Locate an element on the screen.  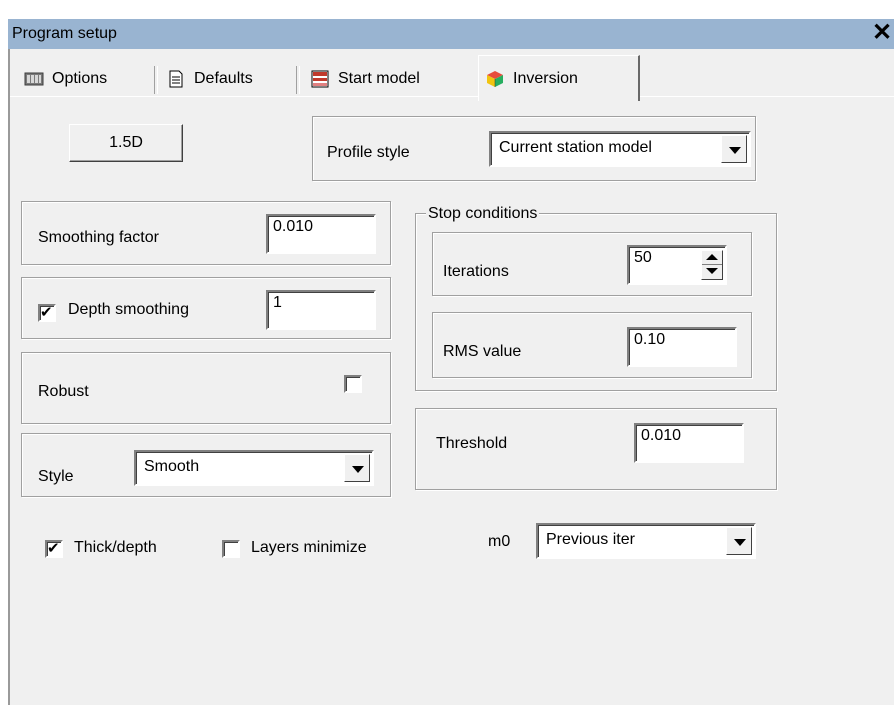
smoothing-factor-input: 0.010 is located at coordinates (321, 234).